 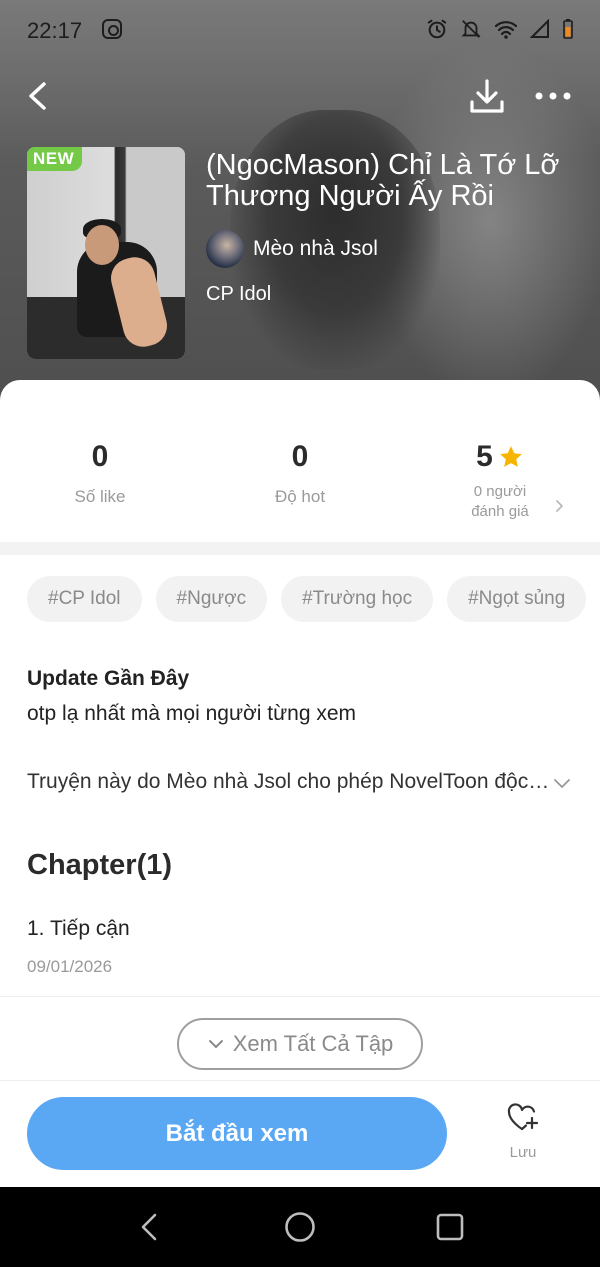 I want to click on mute-bell-icon, so click(x=471, y=29).